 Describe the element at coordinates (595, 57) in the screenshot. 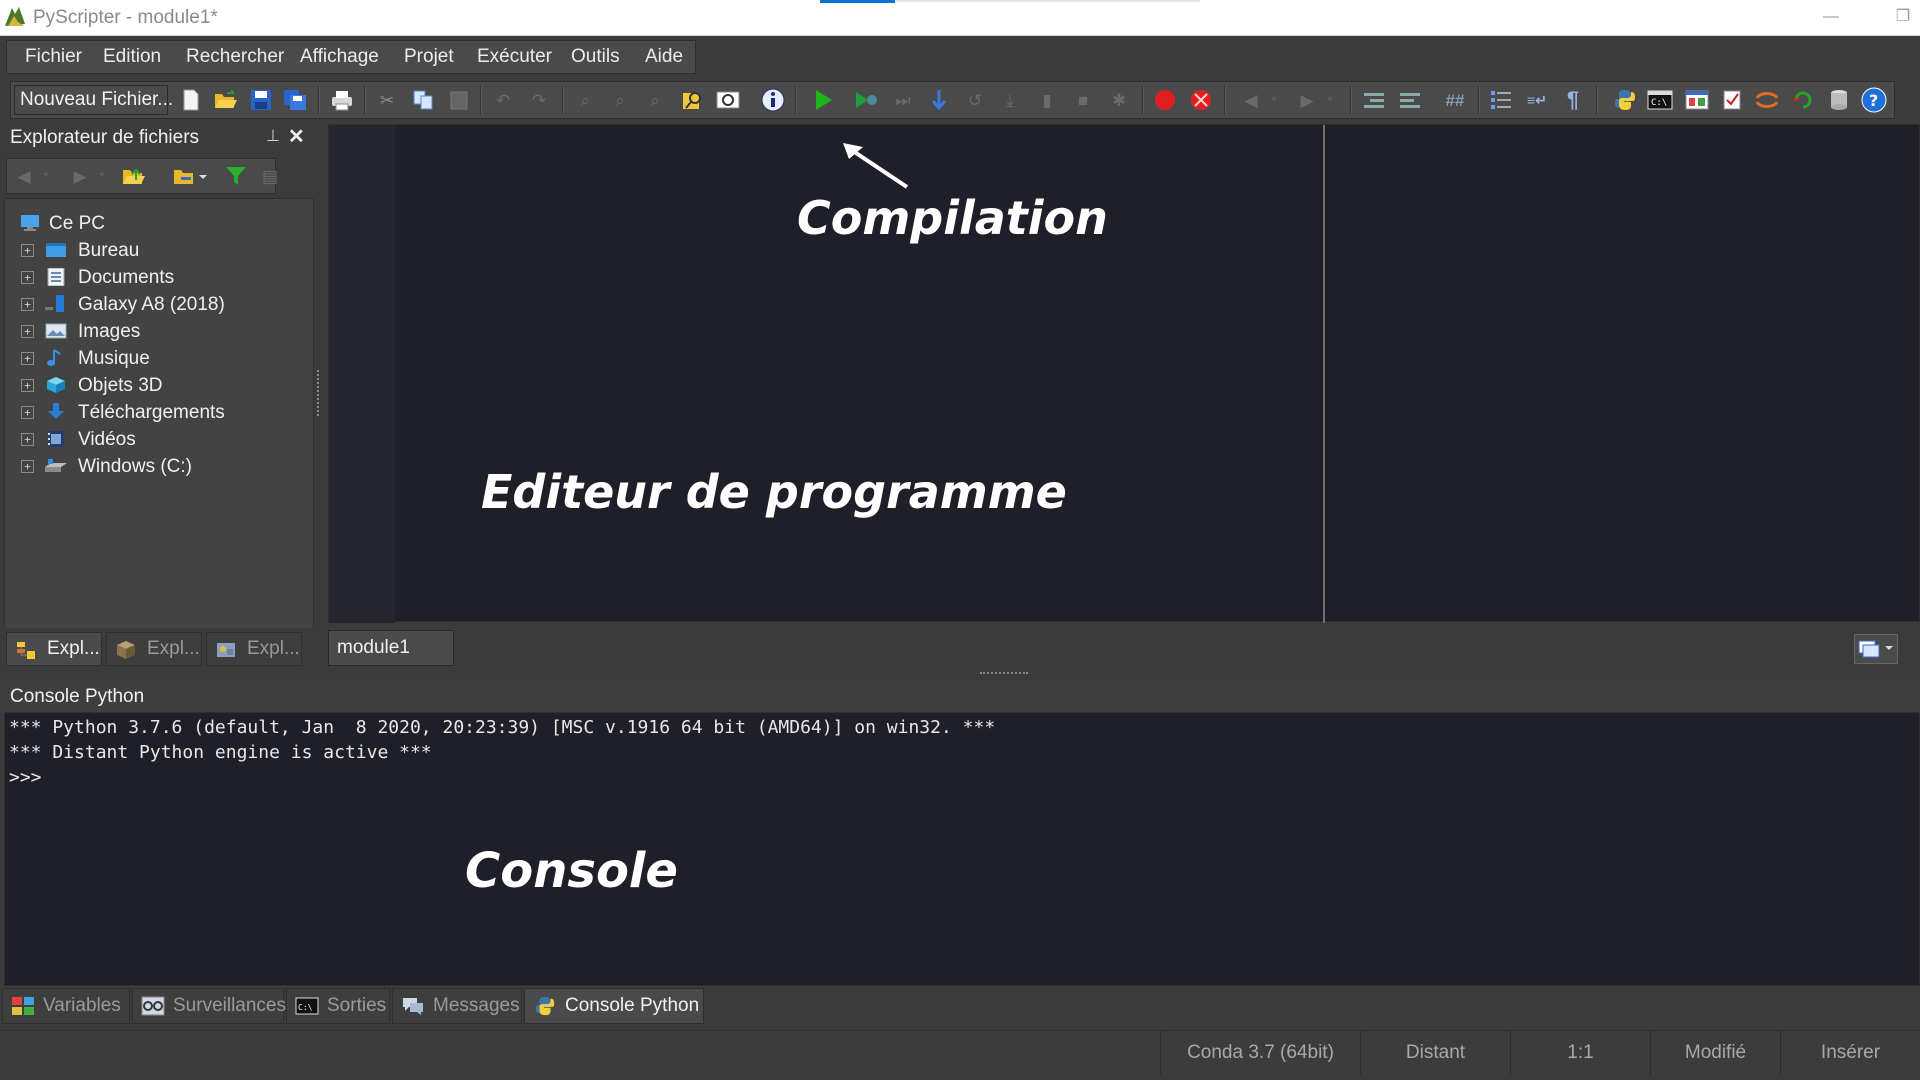

I see `menu-outils: Outils` at that location.